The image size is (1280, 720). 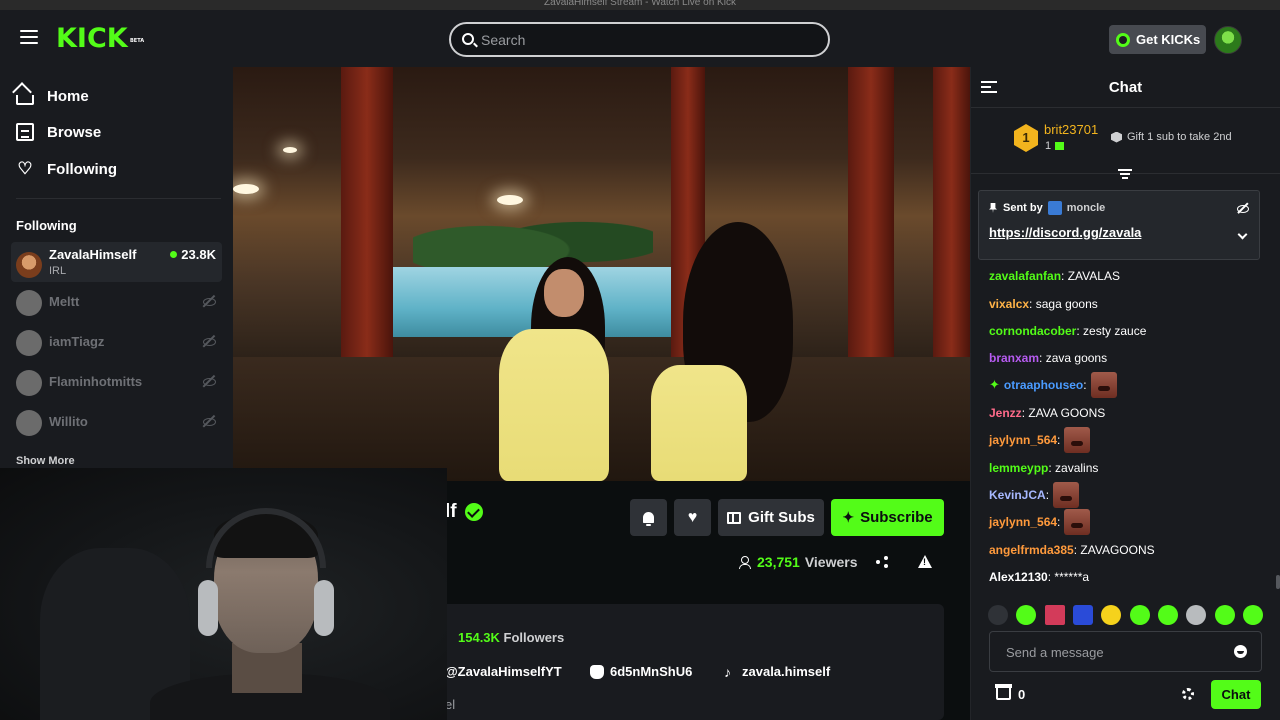 What do you see at coordinates (29, 303) in the screenshot?
I see `channel-avatar` at bounding box center [29, 303].